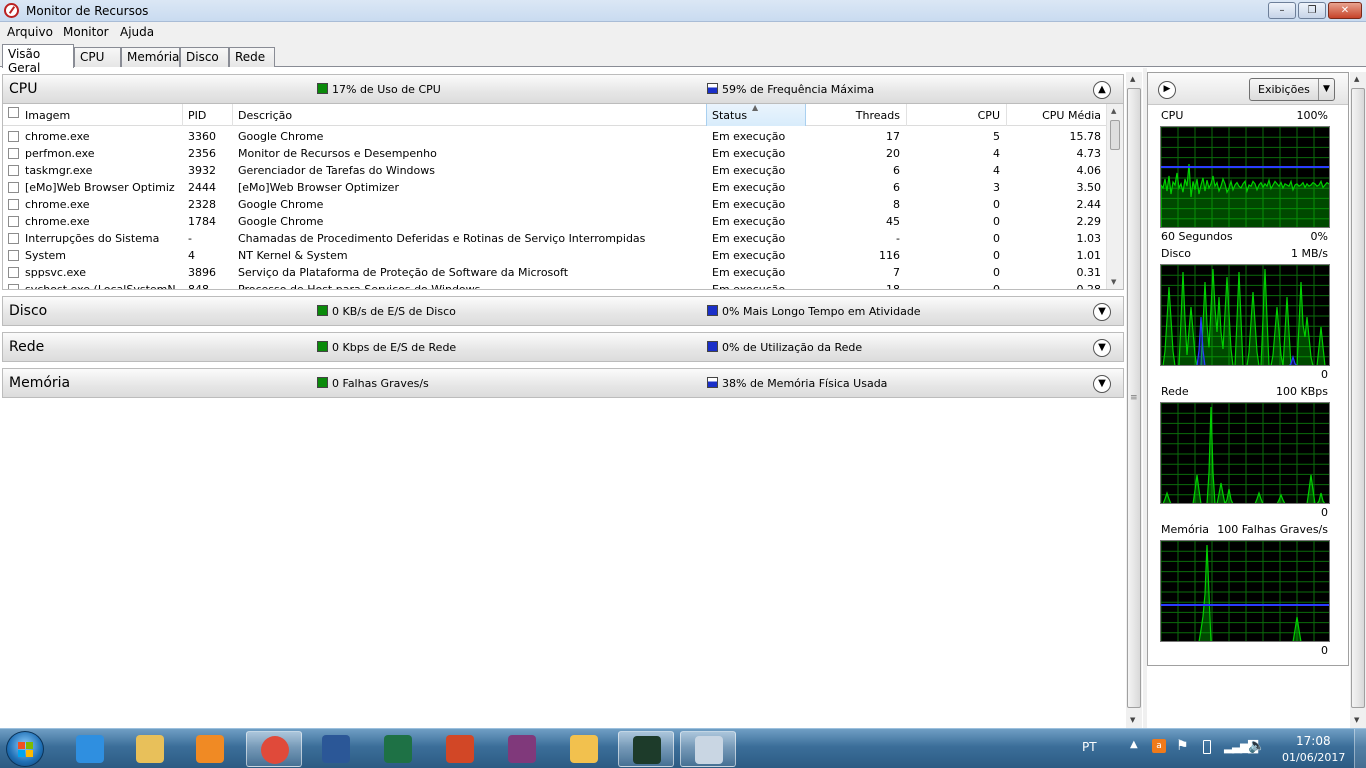 Image resolution: width=1366 pixels, height=768 pixels. Describe the element at coordinates (712, 382) in the screenshot. I see `blue-legend-icon` at that location.